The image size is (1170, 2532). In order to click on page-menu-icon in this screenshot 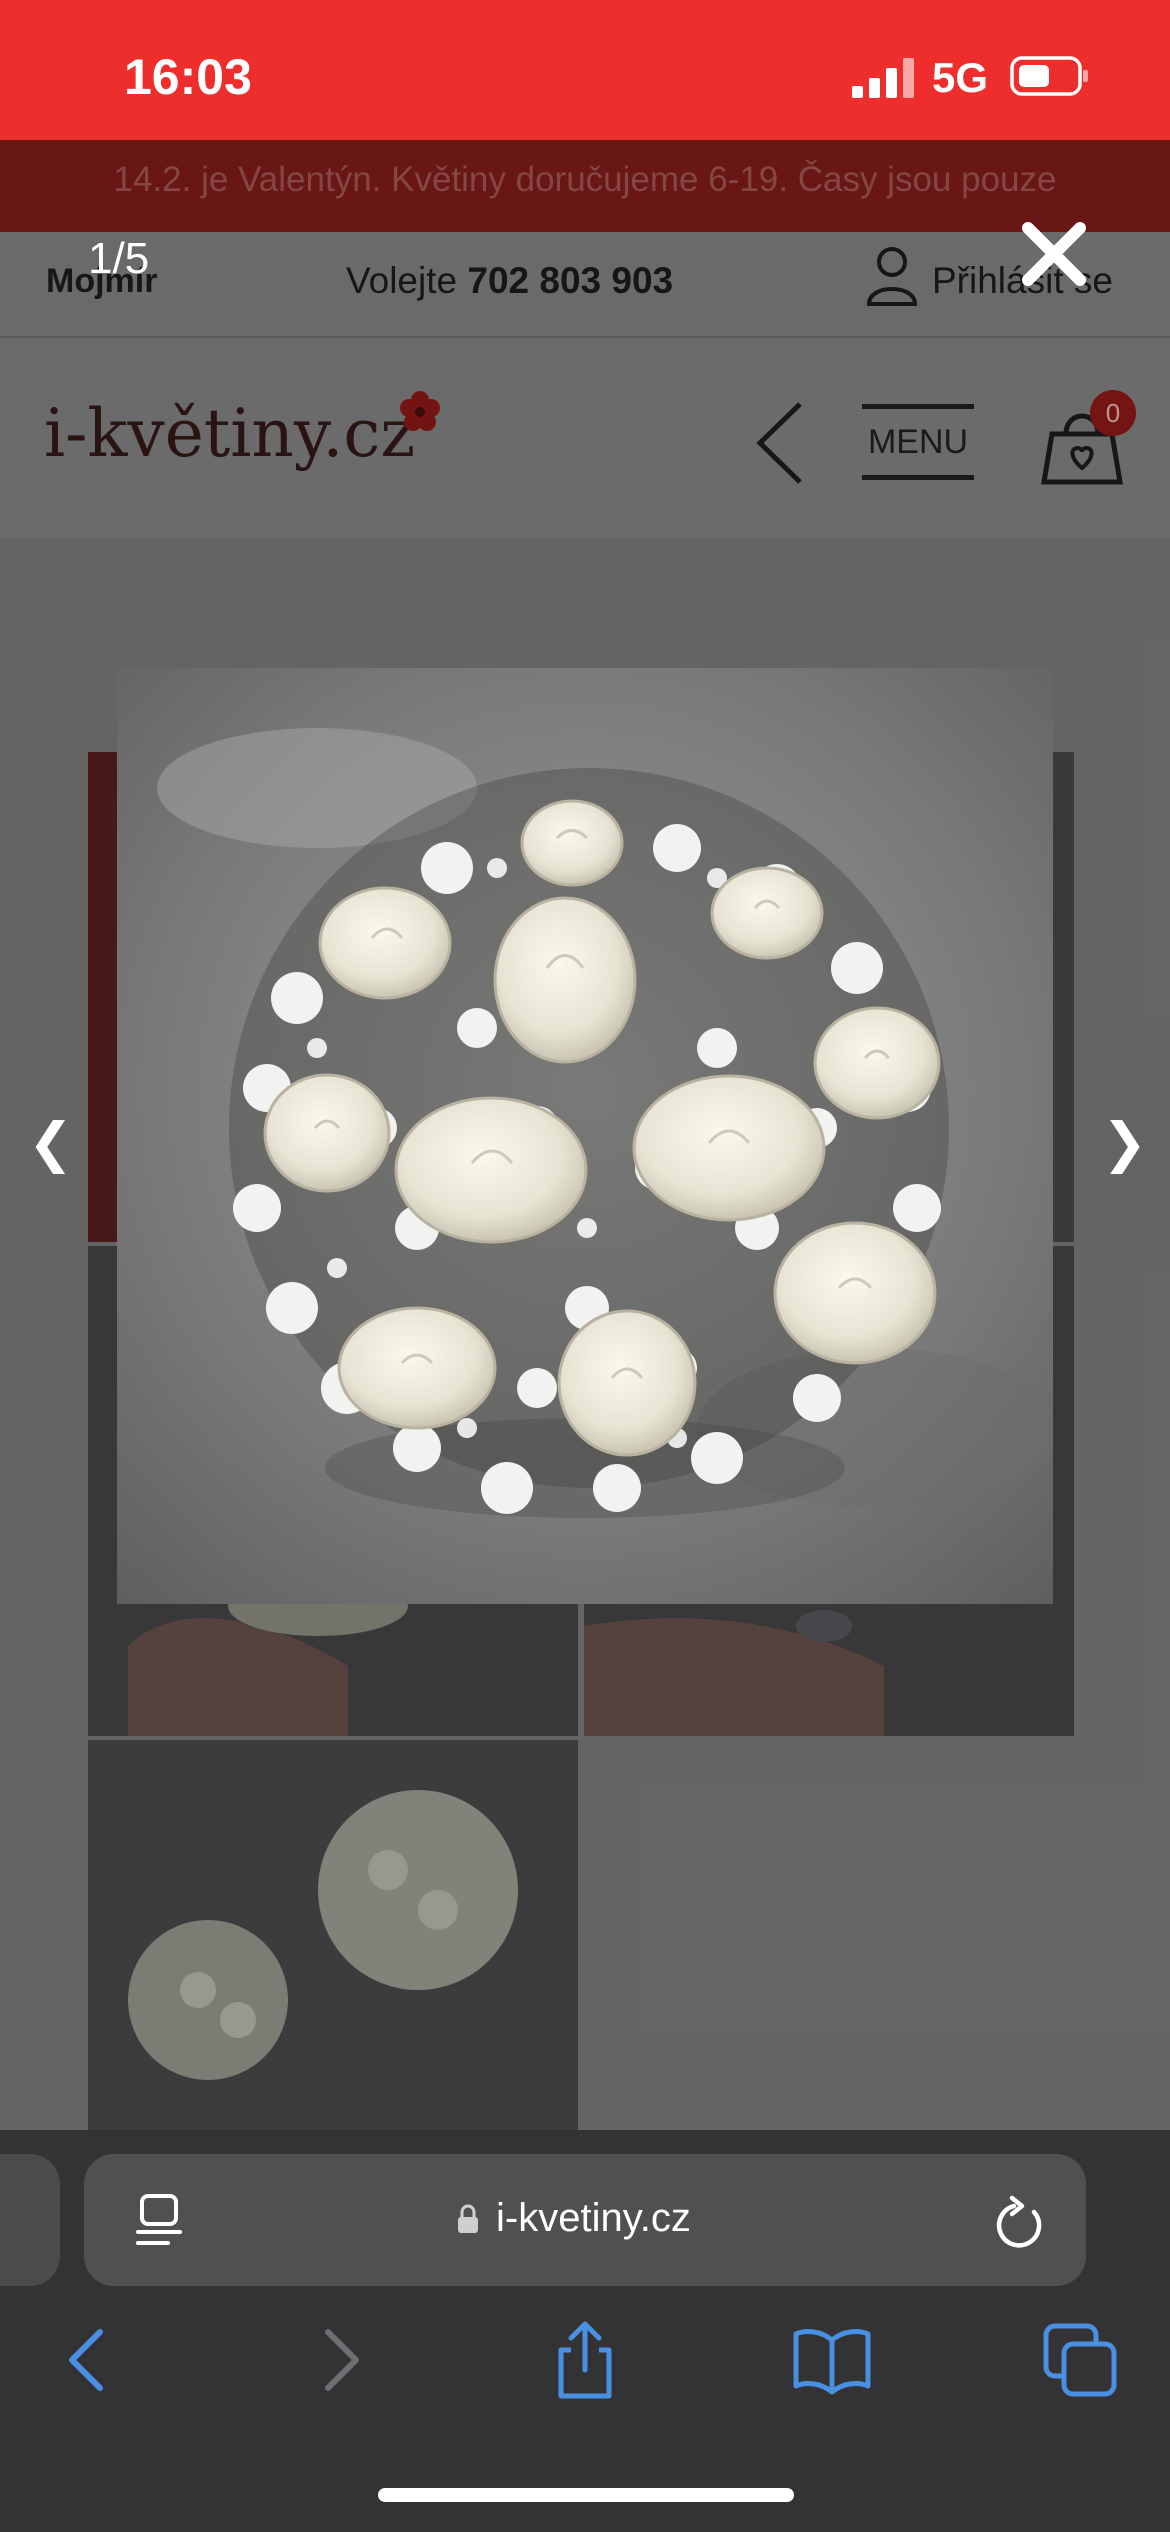, I will do `click(159, 2220)`.